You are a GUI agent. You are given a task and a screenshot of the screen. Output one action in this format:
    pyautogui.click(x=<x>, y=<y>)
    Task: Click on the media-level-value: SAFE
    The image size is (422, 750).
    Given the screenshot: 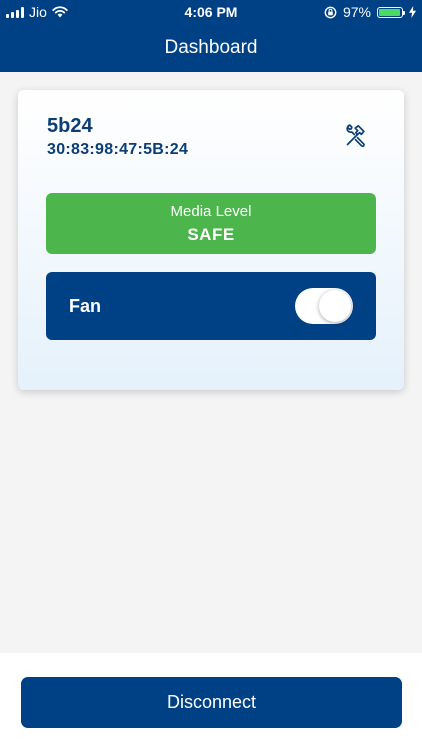 What is the action you would take?
    pyautogui.click(x=211, y=234)
    